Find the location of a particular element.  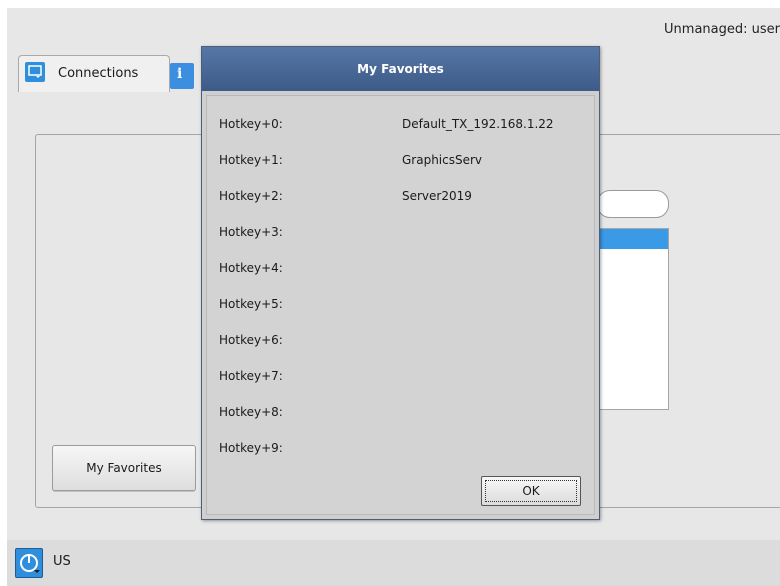

power-icon is located at coordinates (30, 563).